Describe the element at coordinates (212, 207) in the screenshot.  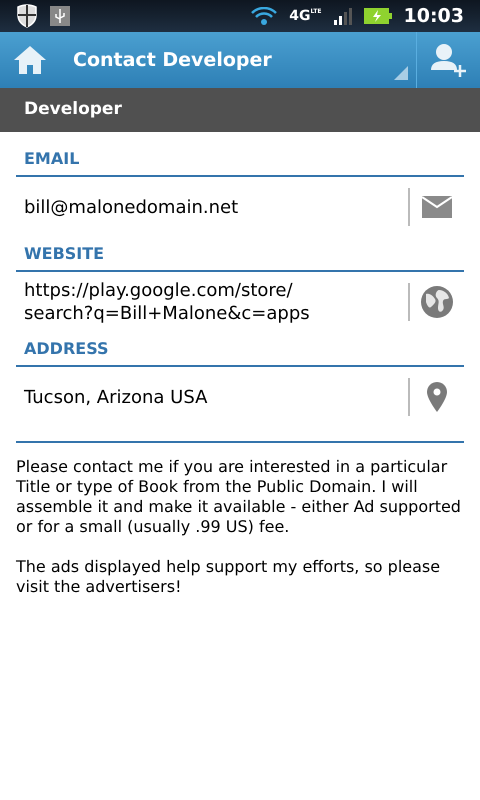
I see `field-value: bill@malonedomain.net` at that location.